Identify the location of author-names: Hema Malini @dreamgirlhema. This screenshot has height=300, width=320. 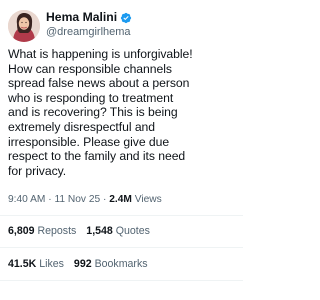
(138, 26).